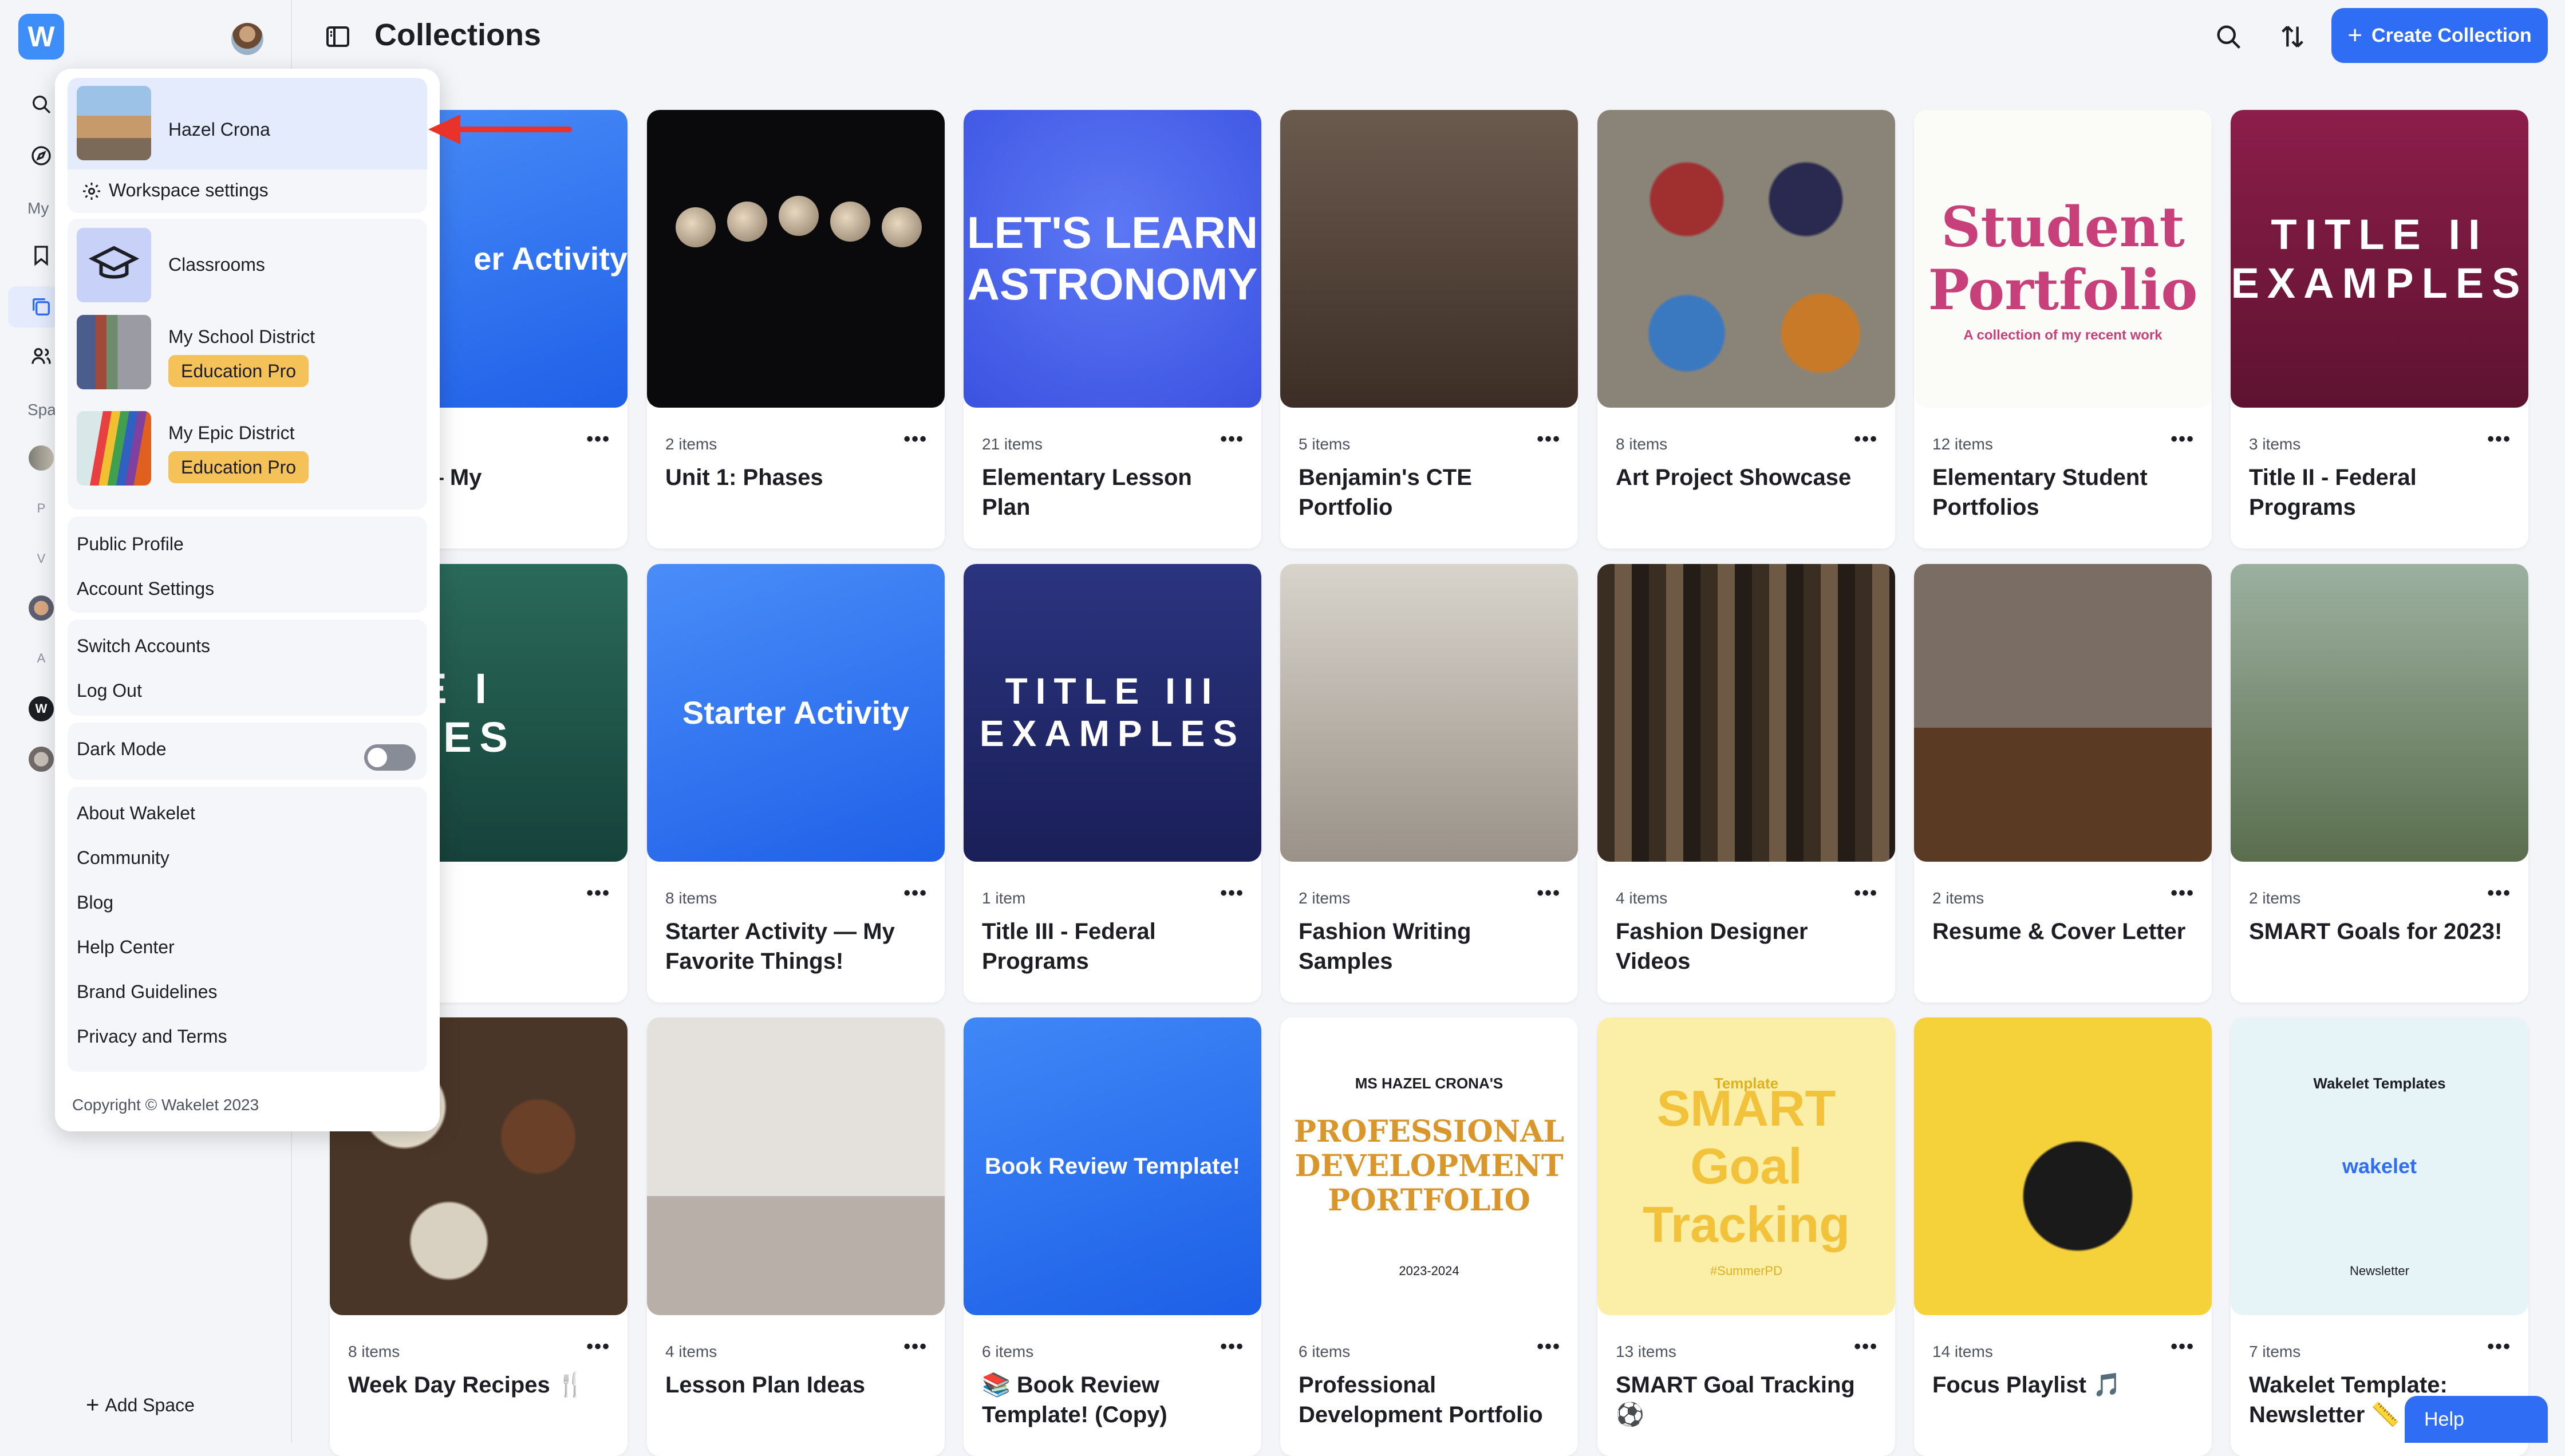  Describe the element at coordinates (1747, 477) in the screenshot. I see `collection-title: Art Project Showcase` at that location.